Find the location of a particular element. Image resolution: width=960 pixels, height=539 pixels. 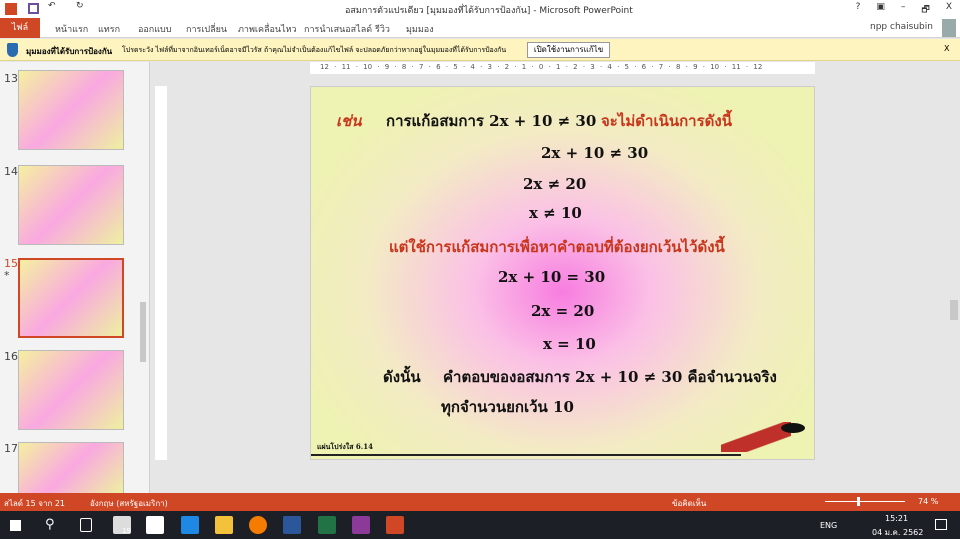

slide-number: 17 is located at coordinates (11, 448).